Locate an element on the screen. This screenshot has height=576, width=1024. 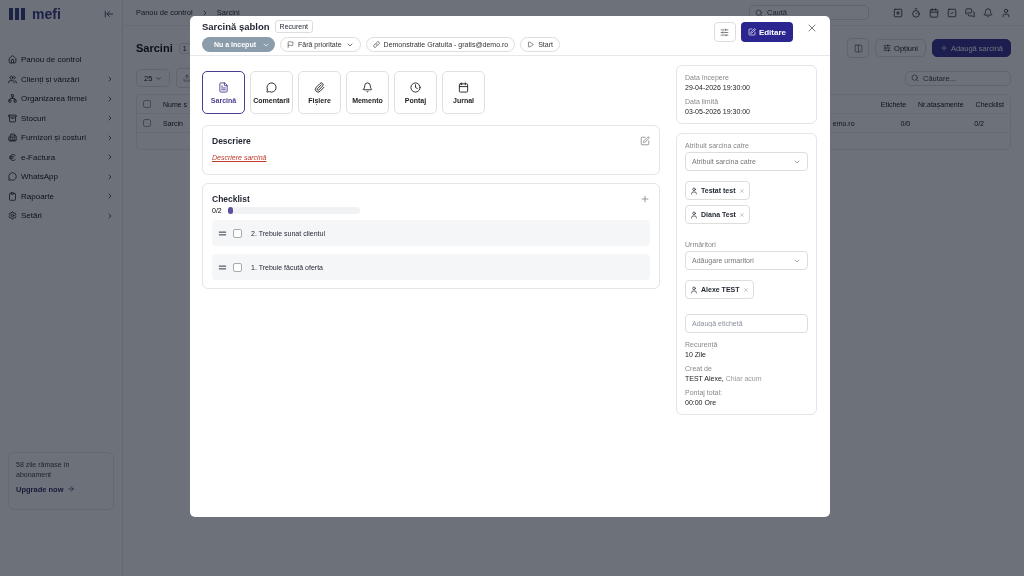
euro-icon is located at coordinates (12, 157).